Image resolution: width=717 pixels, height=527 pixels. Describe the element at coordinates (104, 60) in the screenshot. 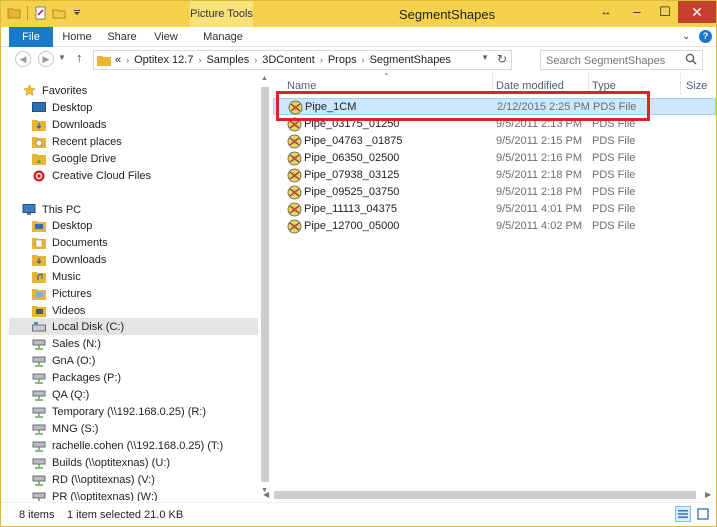

I see `folder-icon` at that location.